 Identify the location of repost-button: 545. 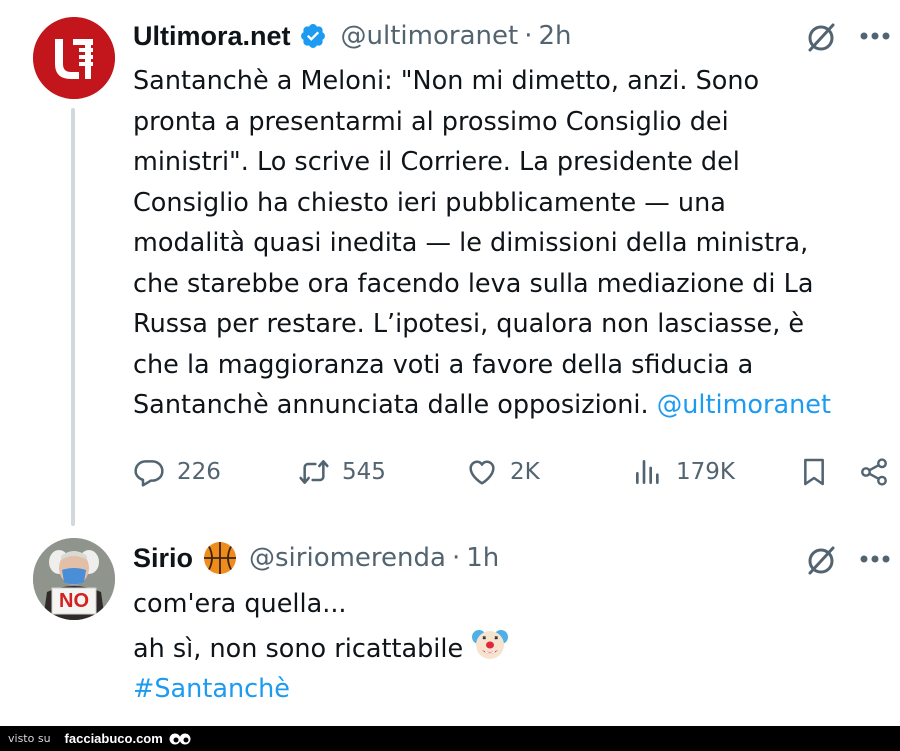
(342, 472).